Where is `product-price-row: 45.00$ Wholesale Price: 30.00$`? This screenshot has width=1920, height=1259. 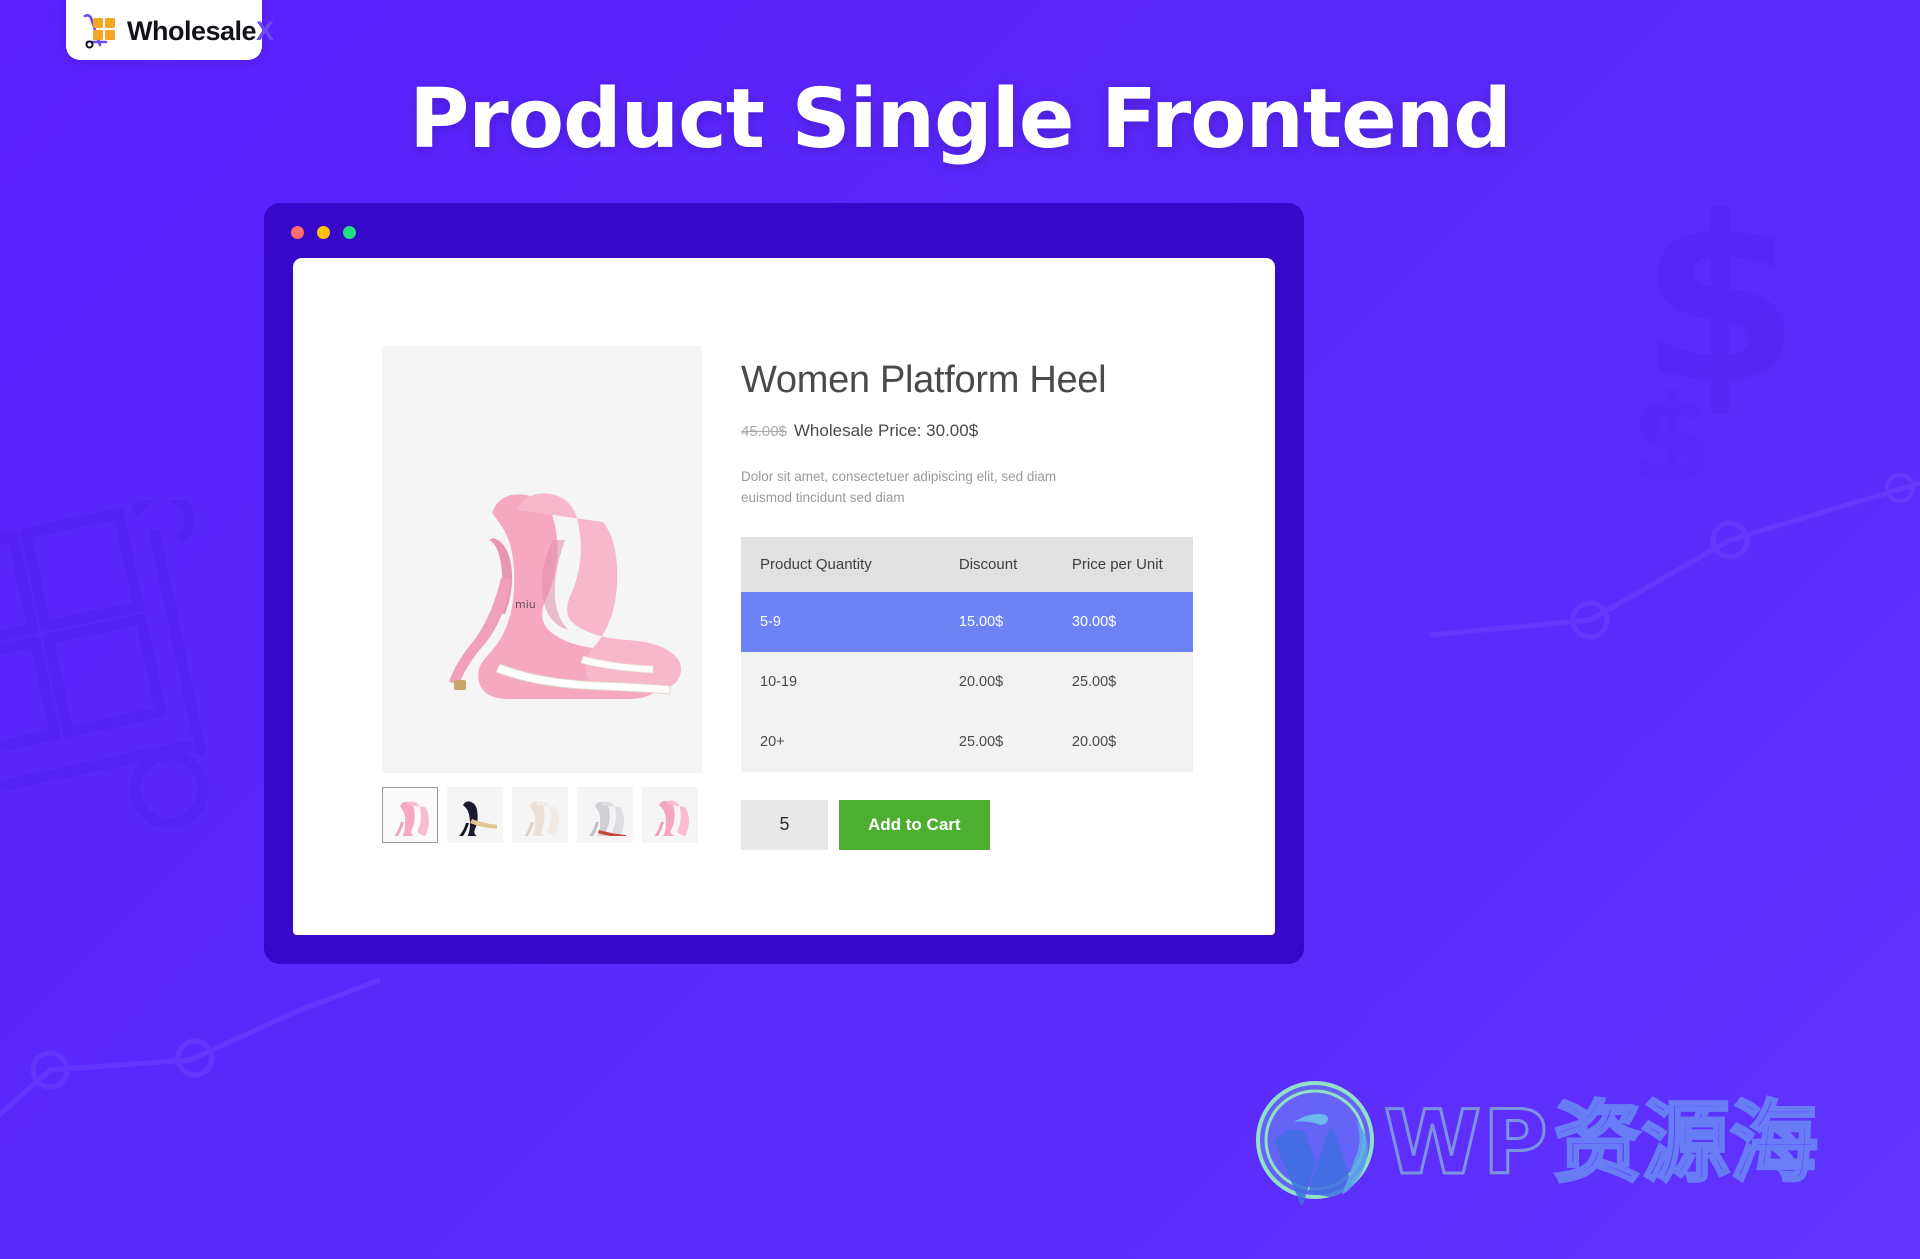 product-price-row: 45.00$ Wholesale Price: 30.00$ is located at coordinates (971, 431).